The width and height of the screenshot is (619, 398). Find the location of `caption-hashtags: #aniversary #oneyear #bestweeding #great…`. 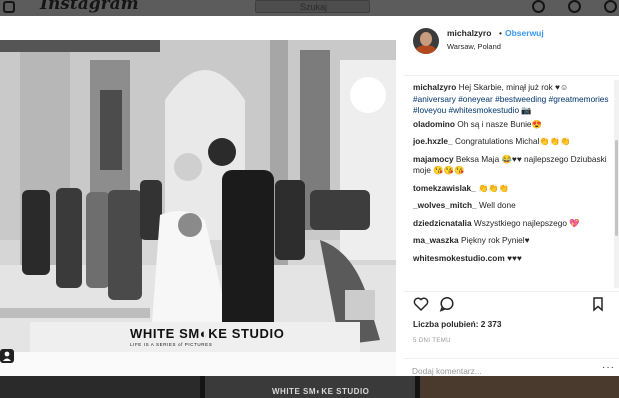

caption-hashtags: #aniversary #oneyear #bestweeding #great… is located at coordinates (511, 105).